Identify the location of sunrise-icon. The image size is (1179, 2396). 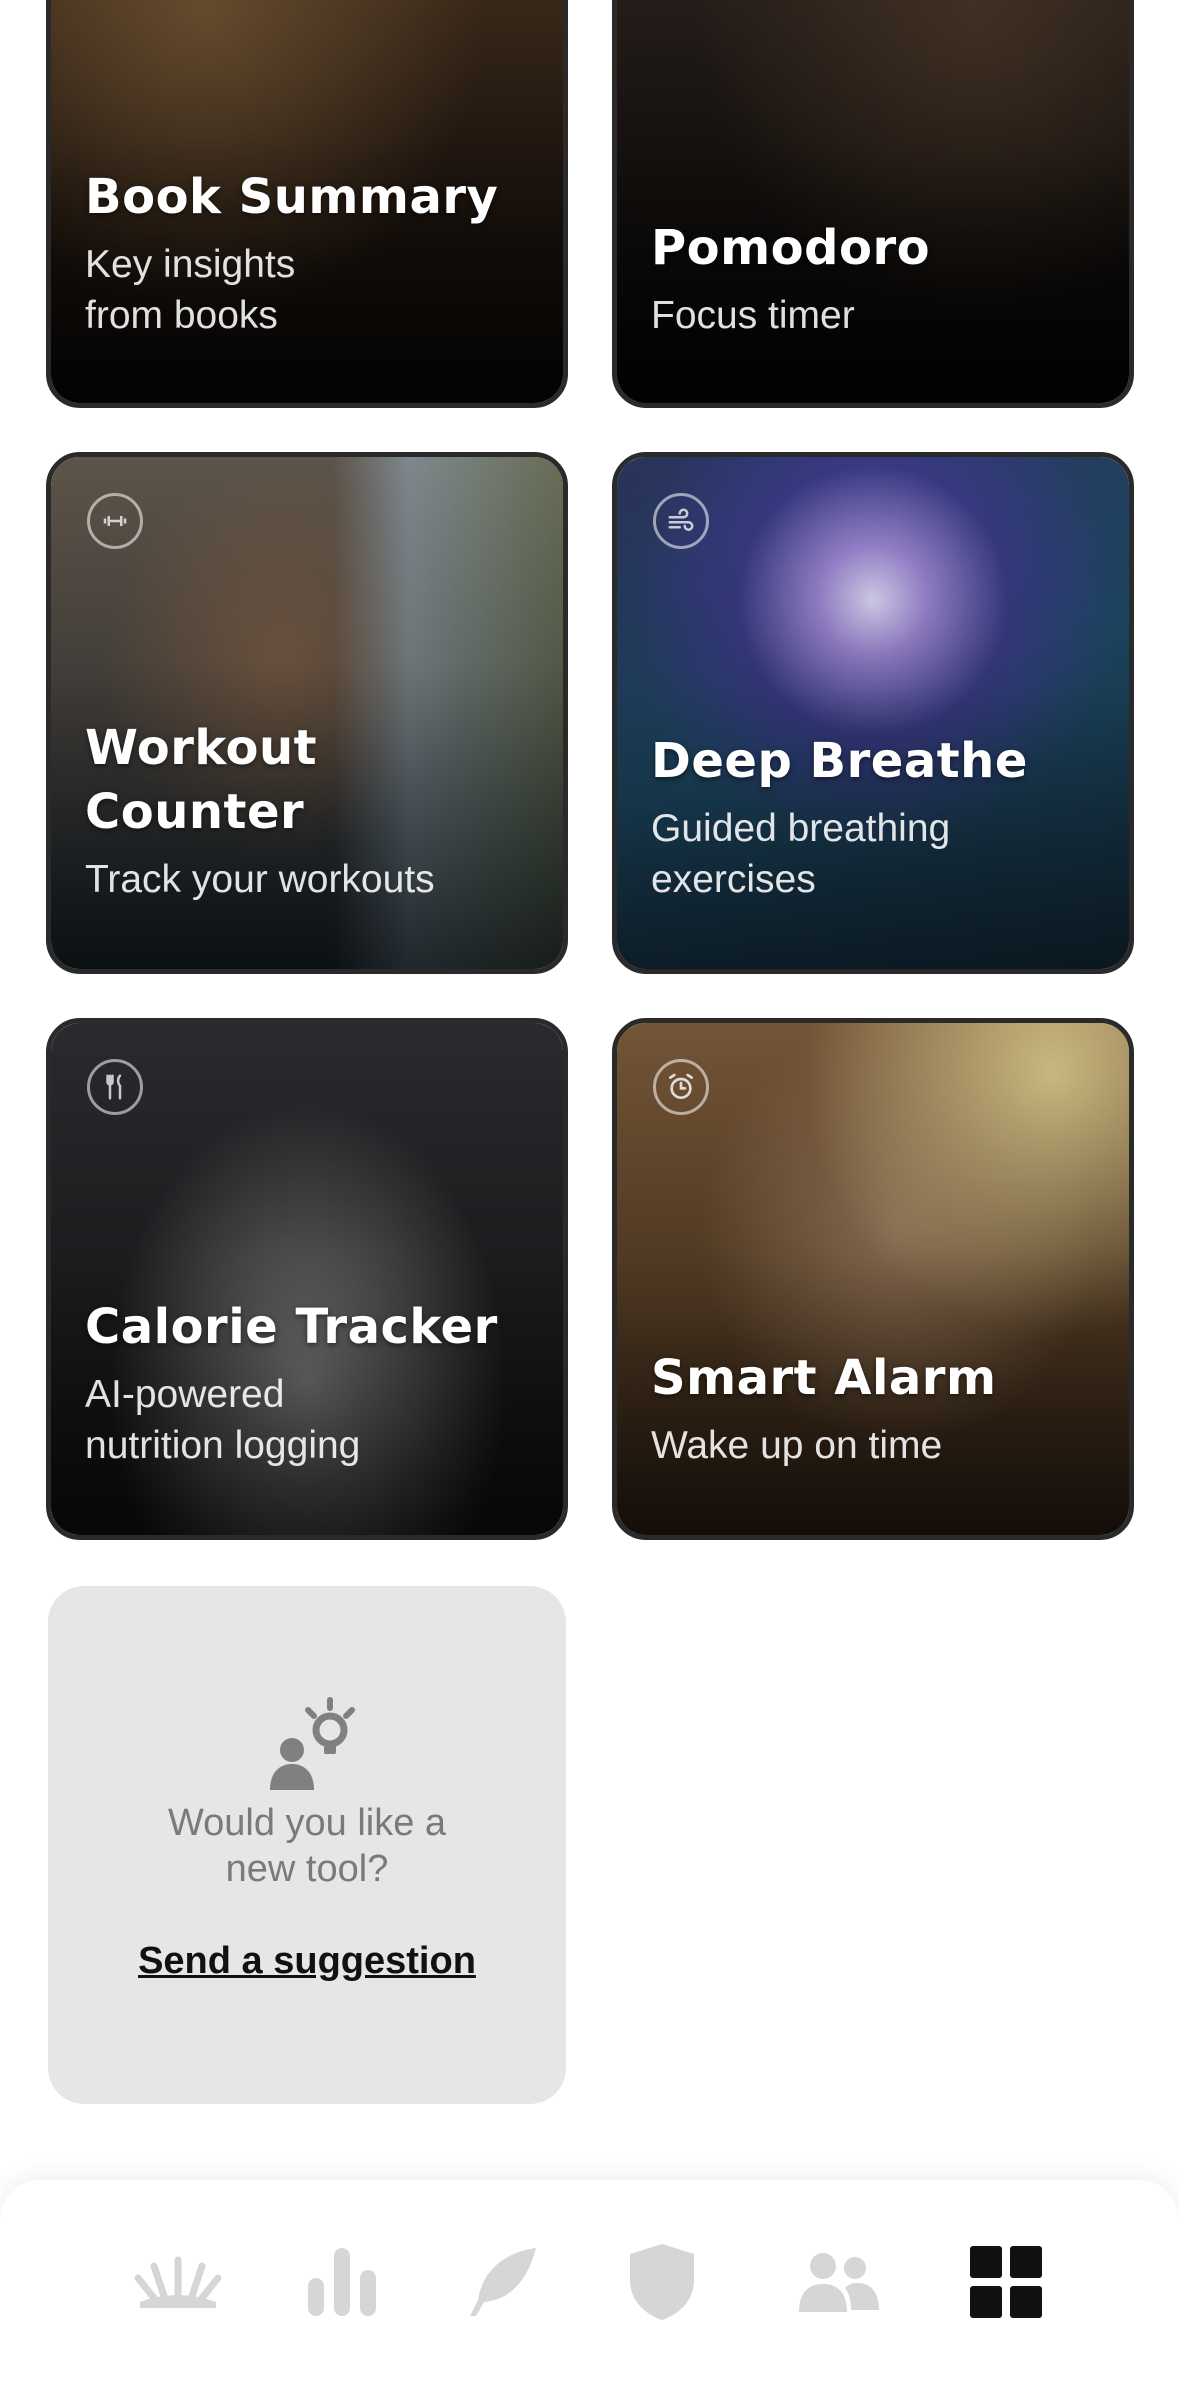
(178, 2282).